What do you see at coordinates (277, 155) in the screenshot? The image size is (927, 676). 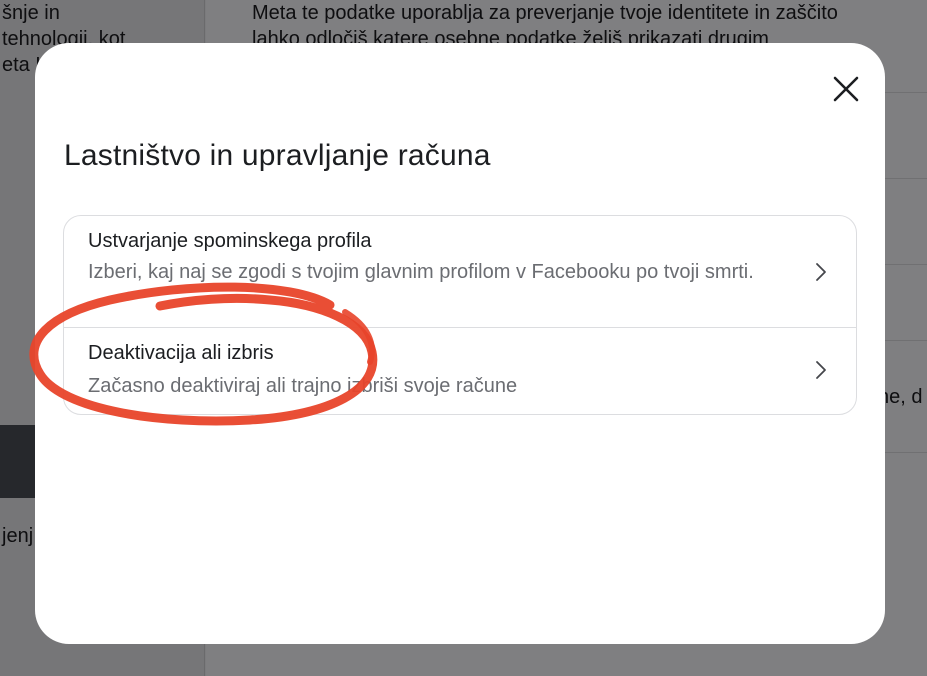 I see `dialog-title: Lastništvo in upravljanje računa` at bounding box center [277, 155].